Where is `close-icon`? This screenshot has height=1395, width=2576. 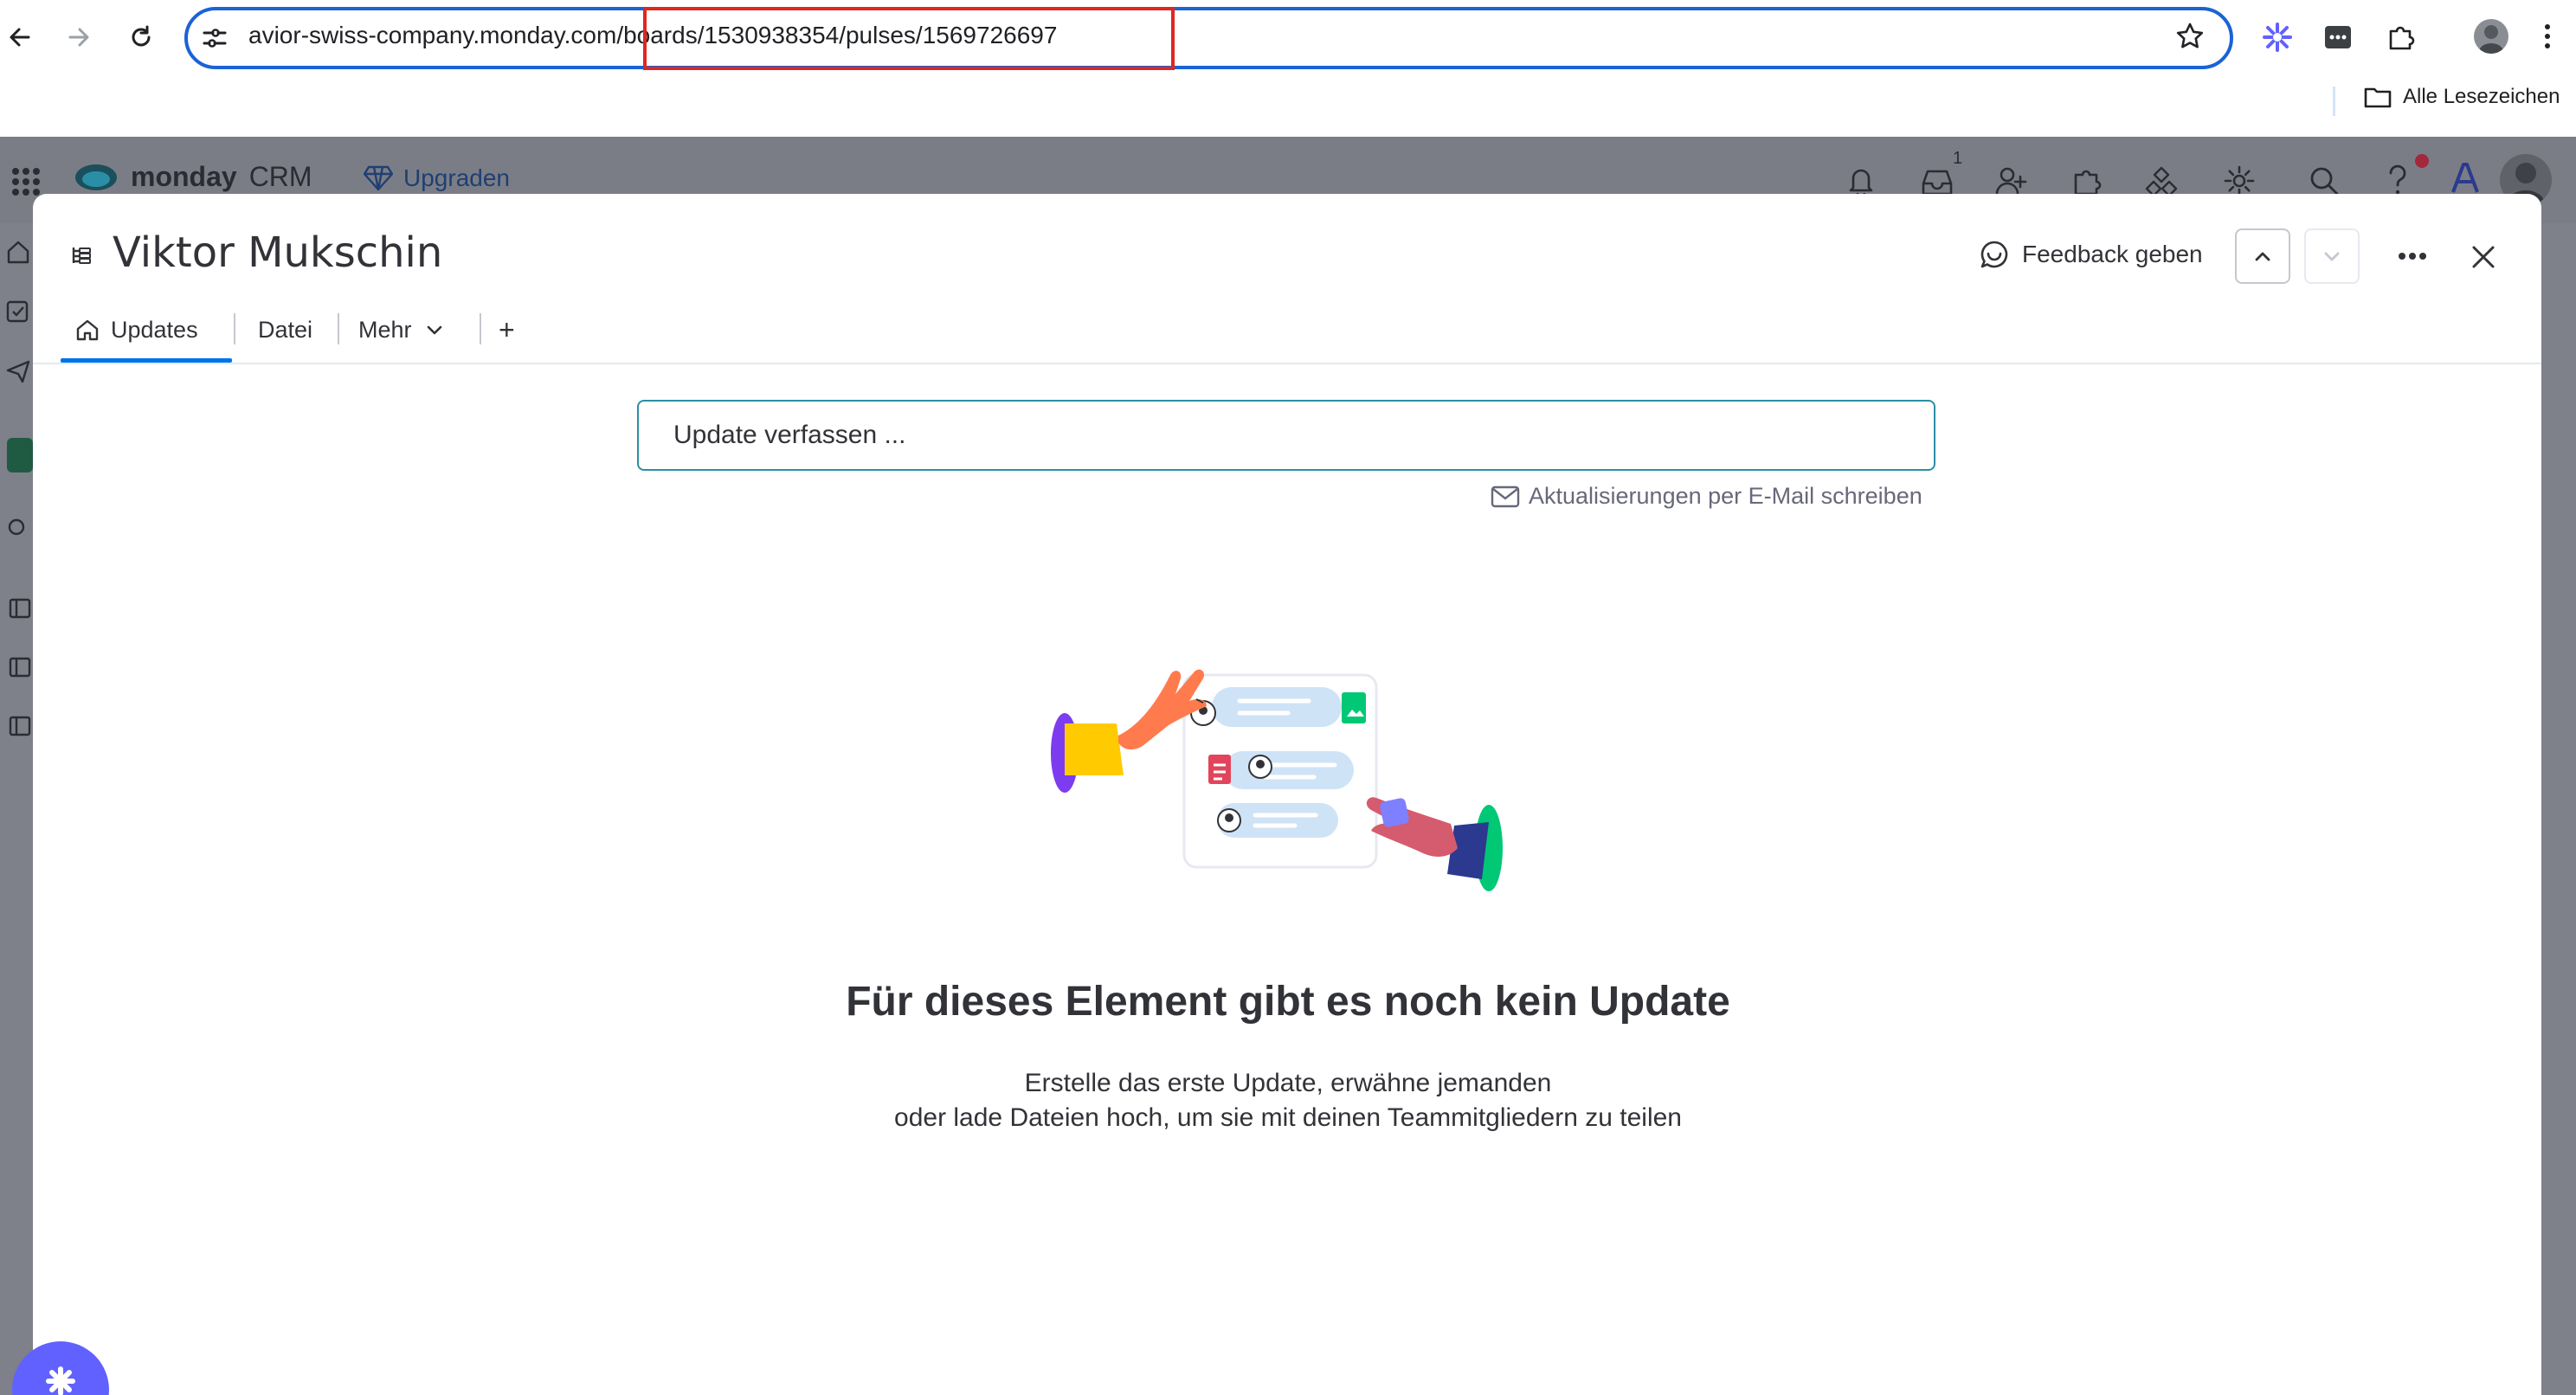 close-icon is located at coordinates (2483, 257).